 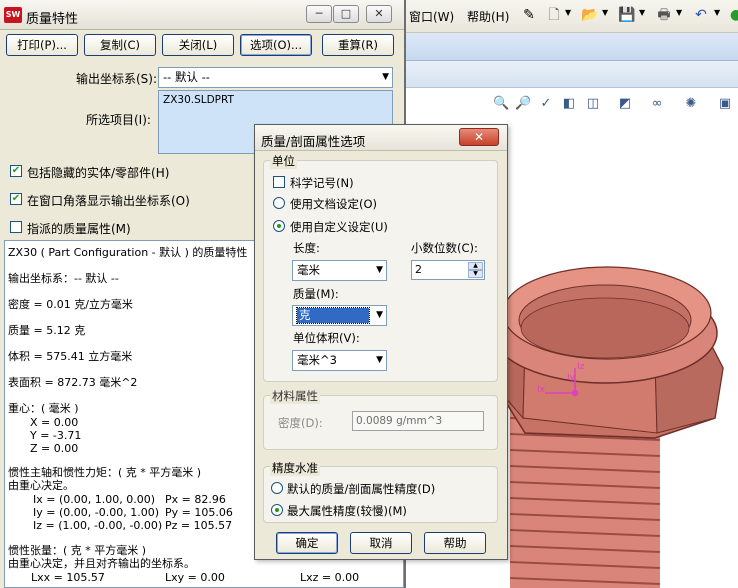 What do you see at coordinates (120, 45) in the screenshot?
I see `copy-button: 复制(C)` at bounding box center [120, 45].